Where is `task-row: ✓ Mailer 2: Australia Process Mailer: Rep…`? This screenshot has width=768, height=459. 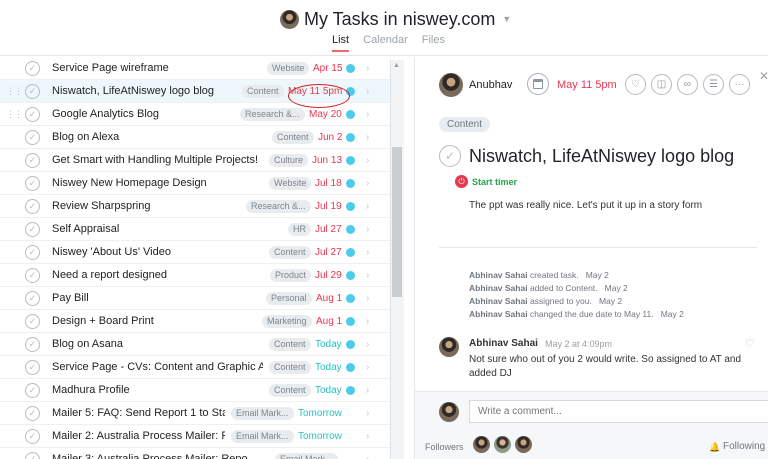
task-row: ✓ Mailer 2: Australia Process Mailer: Rep… is located at coordinates (195, 436).